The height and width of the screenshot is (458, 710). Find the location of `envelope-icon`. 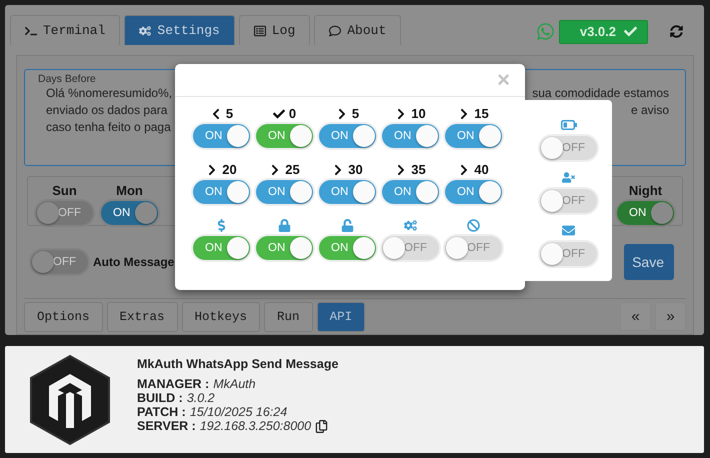

envelope-icon is located at coordinates (568, 230).